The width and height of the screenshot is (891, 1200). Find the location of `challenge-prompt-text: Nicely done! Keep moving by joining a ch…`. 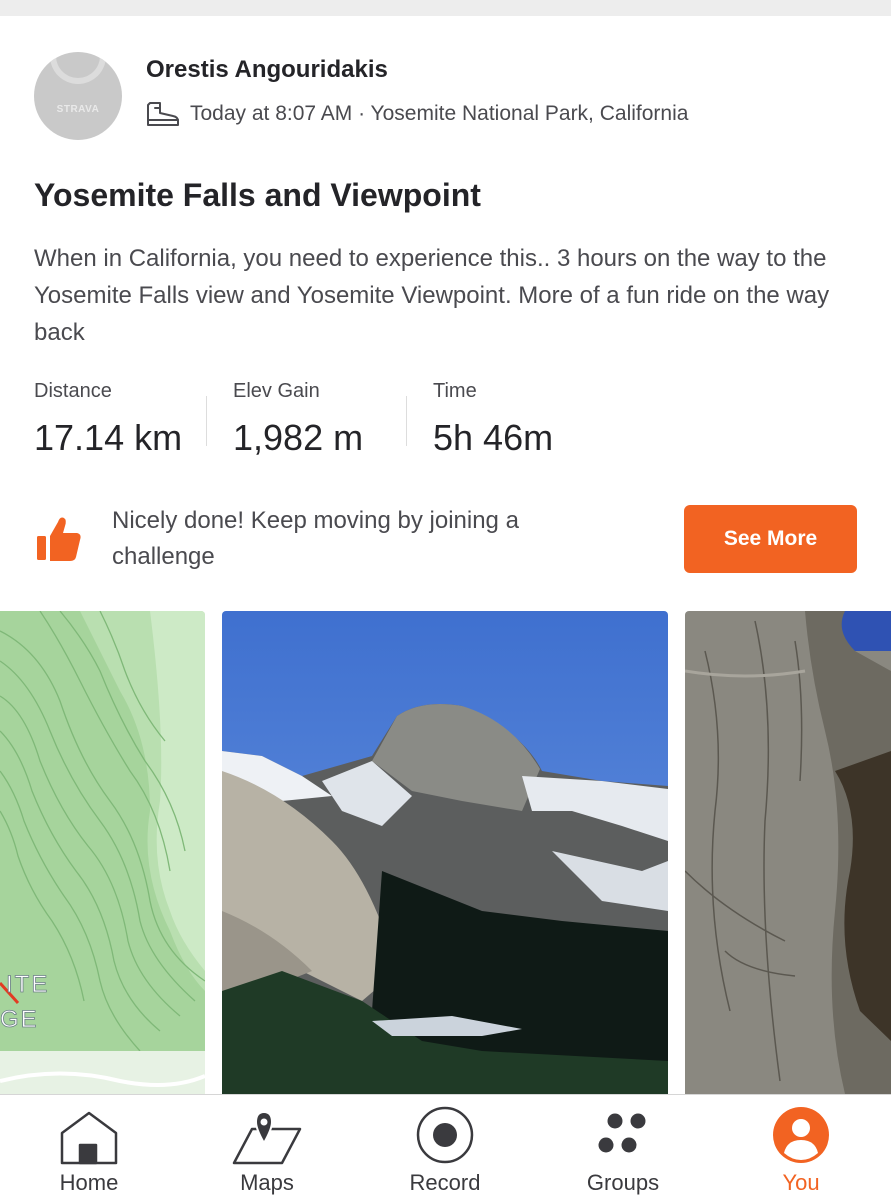

challenge-prompt-text: Nicely done! Keep moving by joining a ch… is located at coordinates (315, 538).